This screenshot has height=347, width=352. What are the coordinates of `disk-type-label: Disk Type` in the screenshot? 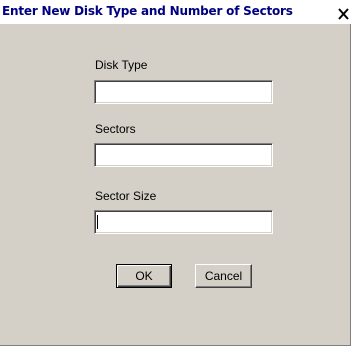 It's located at (121, 65).